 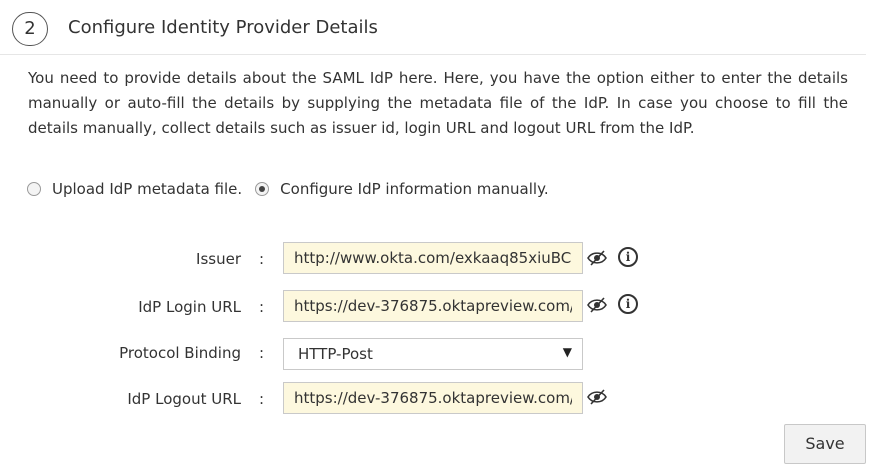 What do you see at coordinates (628, 304) in the screenshot?
I see `login-url-info-icon: i` at bounding box center [628, 304].